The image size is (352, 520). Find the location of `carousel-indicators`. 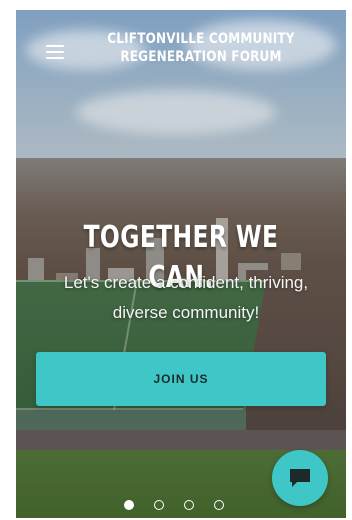

carousel-indicators is located at coordinates (184, 507).